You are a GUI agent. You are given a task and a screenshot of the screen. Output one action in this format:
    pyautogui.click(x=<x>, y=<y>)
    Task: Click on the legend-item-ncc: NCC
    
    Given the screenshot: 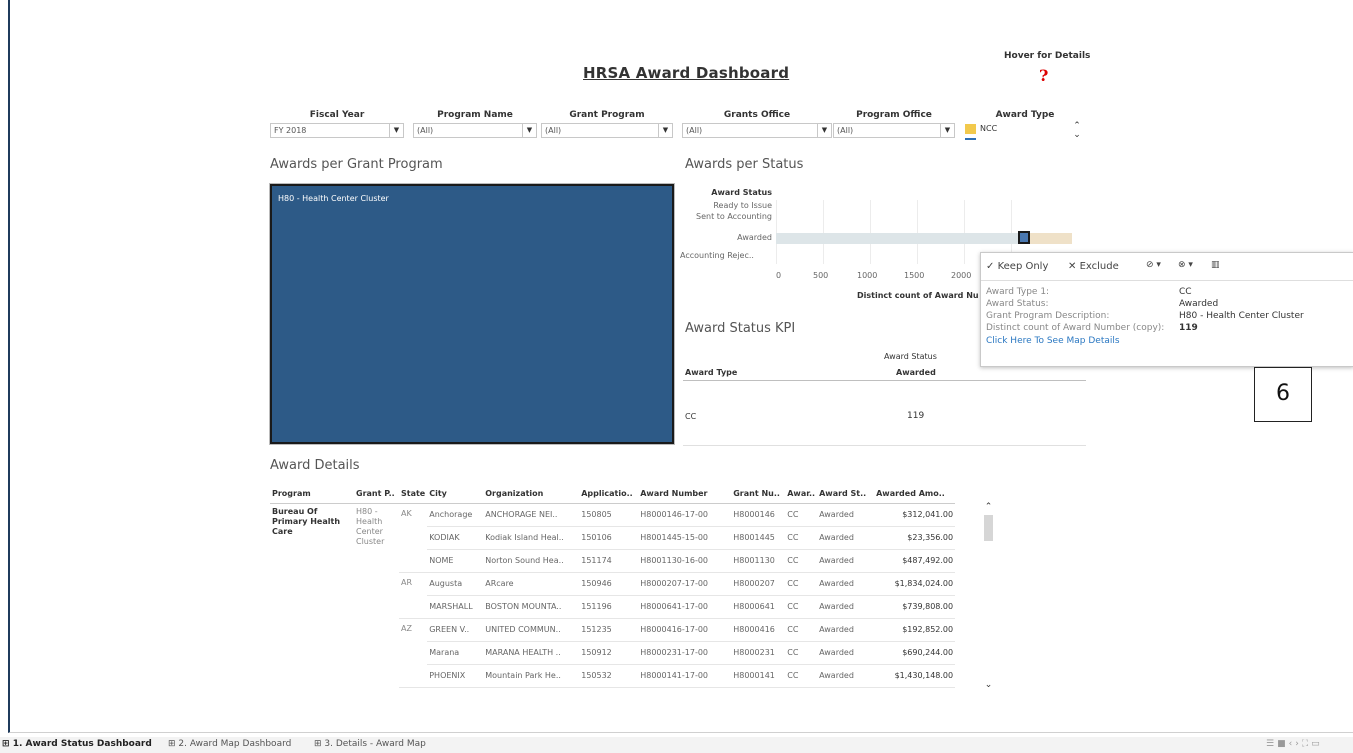 What is the action you would take?
    pyautogui.click(x=988, y=128)
    